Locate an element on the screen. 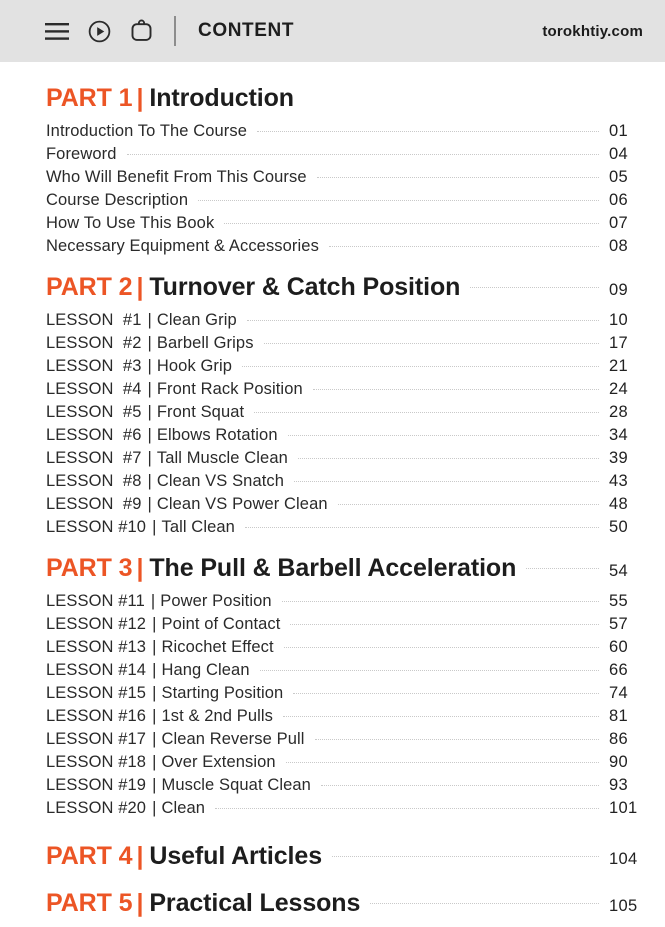 The width and height of the screenshot is (665, 927). part-heading-label: PART 5 | Practical Lessons is located at coordinates (203, 903).